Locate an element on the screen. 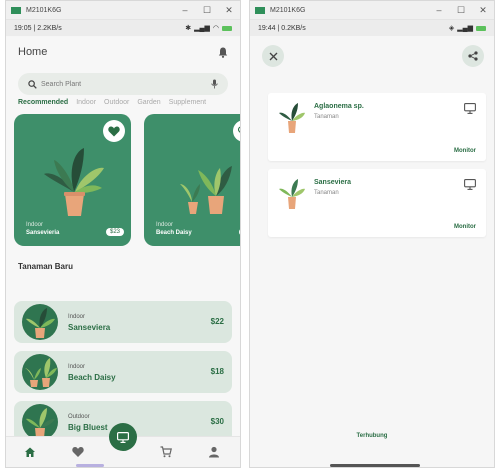 The height and width of the screenshot is (473, 498). plant-card: Indoor Sansevieria $23 is located at coordinates (72, 180).